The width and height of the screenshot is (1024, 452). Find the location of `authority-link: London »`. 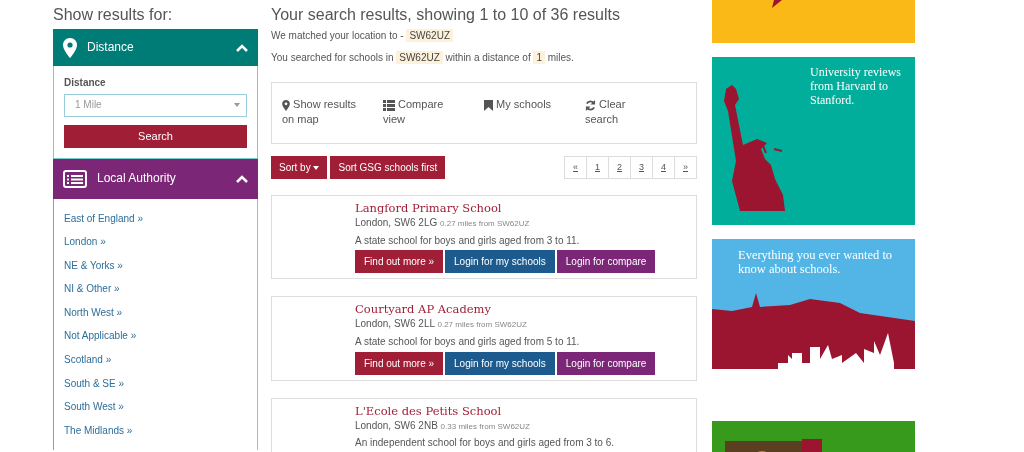

authority-link: London » is located at coordinates (155, 242).